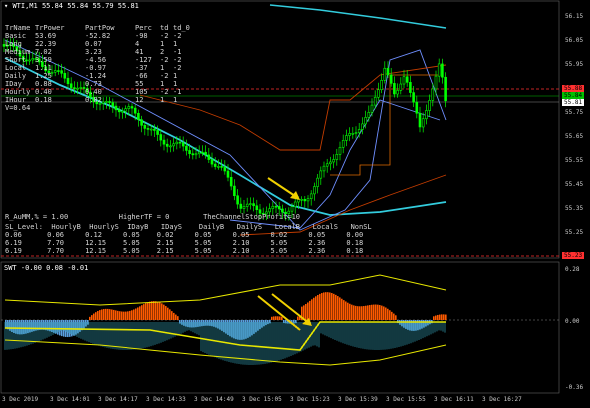  What do you see at coordinates (46, 36) in the screenshot?
I see `table-cell: 53.69` at bounding box center [46, 36].